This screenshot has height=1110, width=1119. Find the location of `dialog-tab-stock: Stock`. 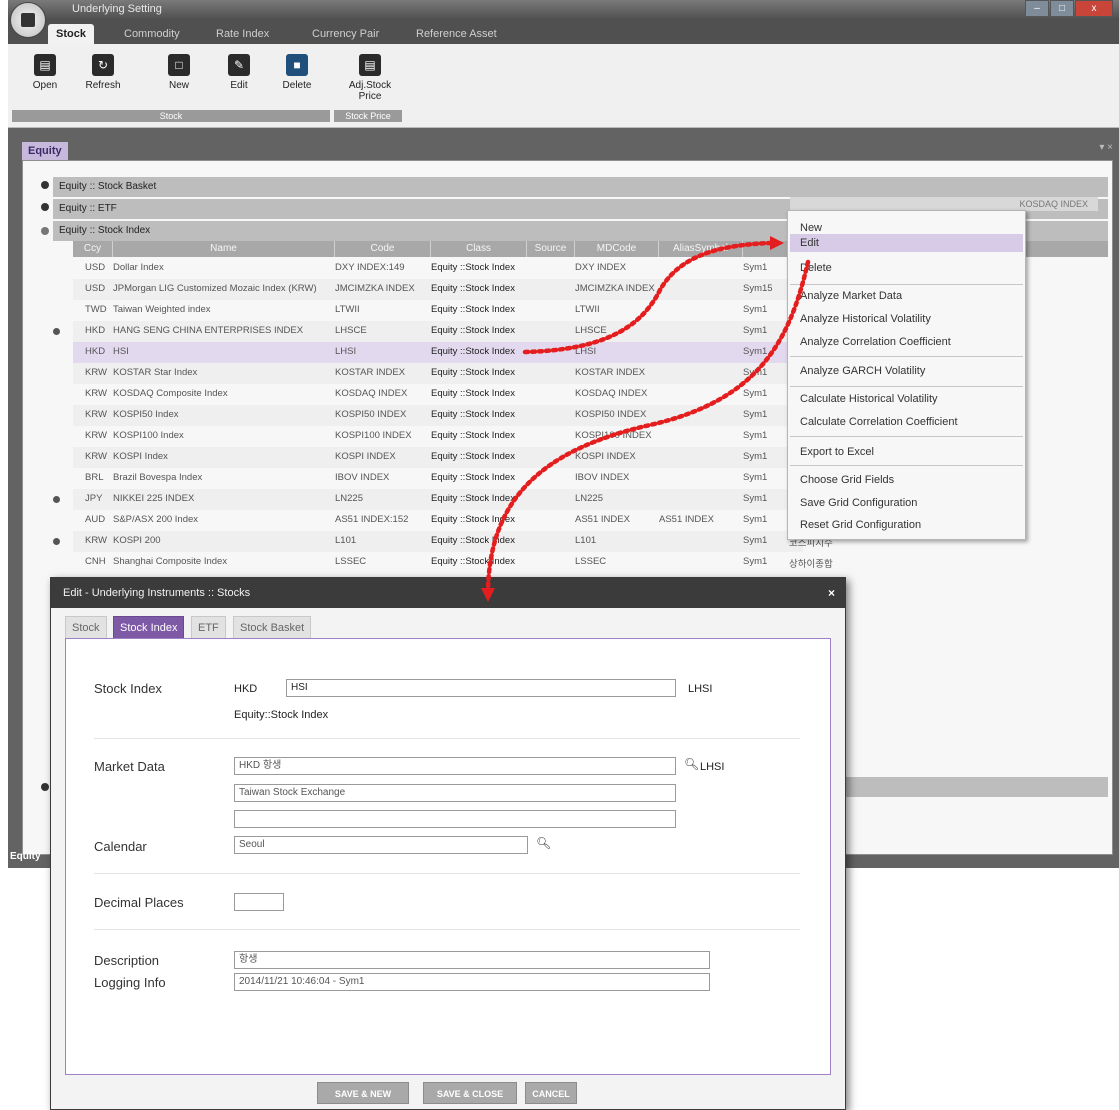

dialog-tab-stock: Stock is located at coordinates (86, 627).